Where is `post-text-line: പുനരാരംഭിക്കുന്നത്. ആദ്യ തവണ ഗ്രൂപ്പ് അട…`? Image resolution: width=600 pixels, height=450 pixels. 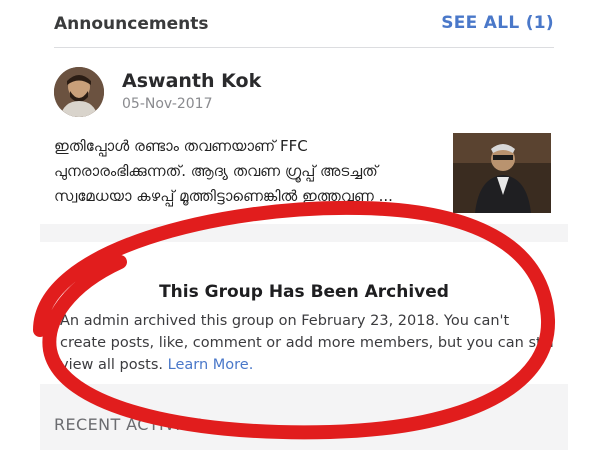
post-text-line: പുനരാരംഭിക്കുന്നത്. ആദ്യ തവണ ഗ്രൂപ്പ് അട… is located at coordinates (216, 171).